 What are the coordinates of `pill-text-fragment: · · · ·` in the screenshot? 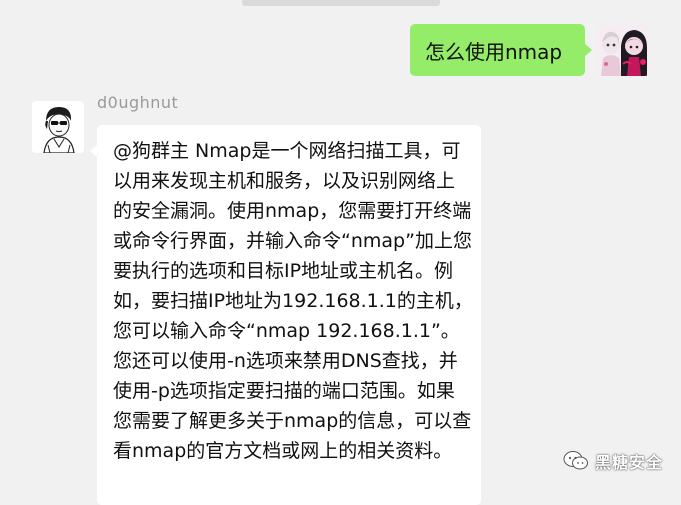 It's located at (336, 2).